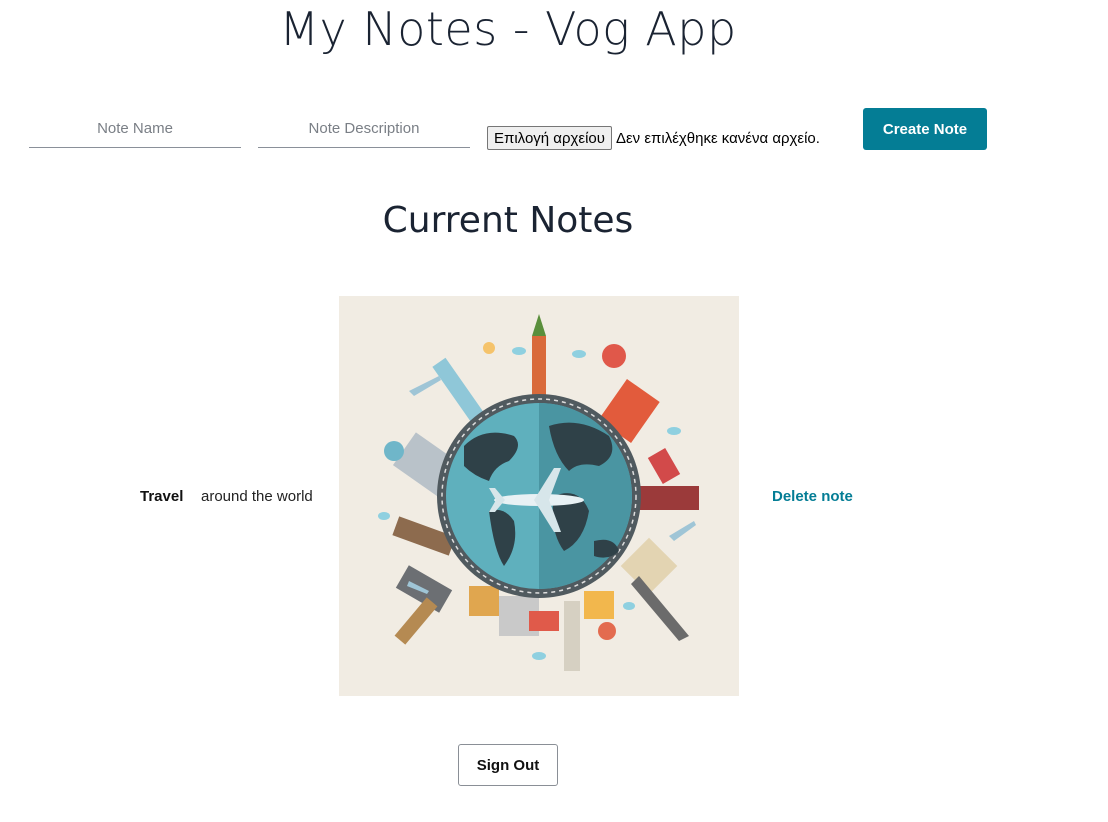  What do you see at coordinates (717, 138) in the screenshot?
I see `file-status-text: Δεν επιλέχθηκε κανένα αρχείο.` at bounding box center [717, 138].